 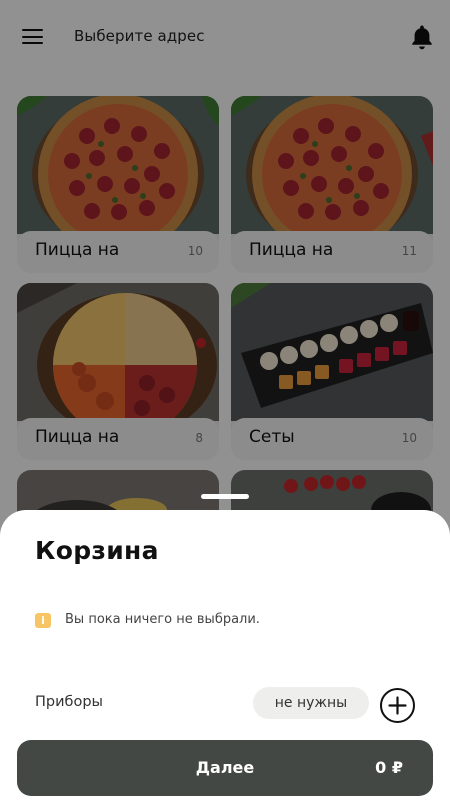 I want to click on next-button: Далее 0 ₽, so click(x=225, y=768).